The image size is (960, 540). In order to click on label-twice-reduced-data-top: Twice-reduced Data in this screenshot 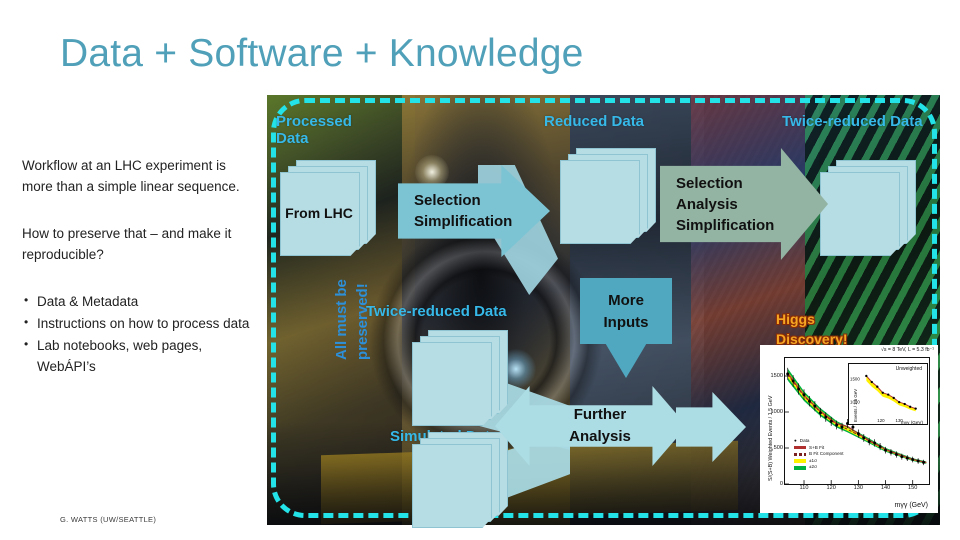, I will do `click(852, 121)`.